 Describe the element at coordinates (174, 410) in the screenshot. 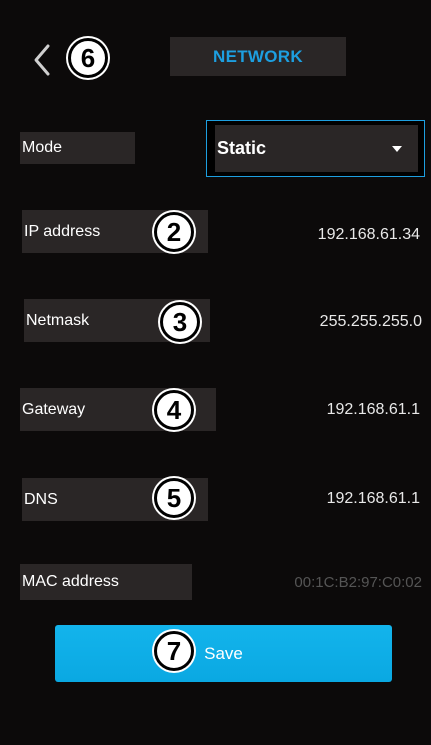

I see `callout-badge-4: 4` at that location.